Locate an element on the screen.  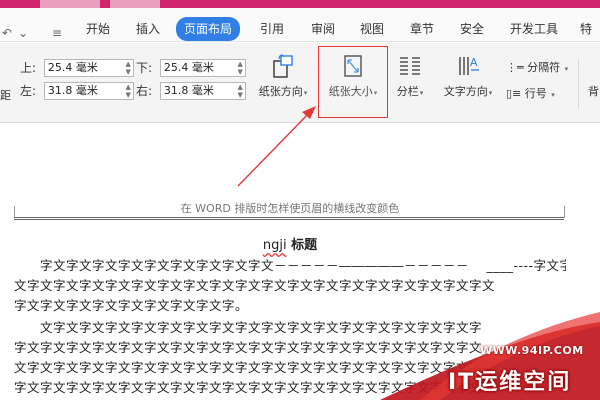
margin-bottom-label: 下: is located at coordinates (144, 68).